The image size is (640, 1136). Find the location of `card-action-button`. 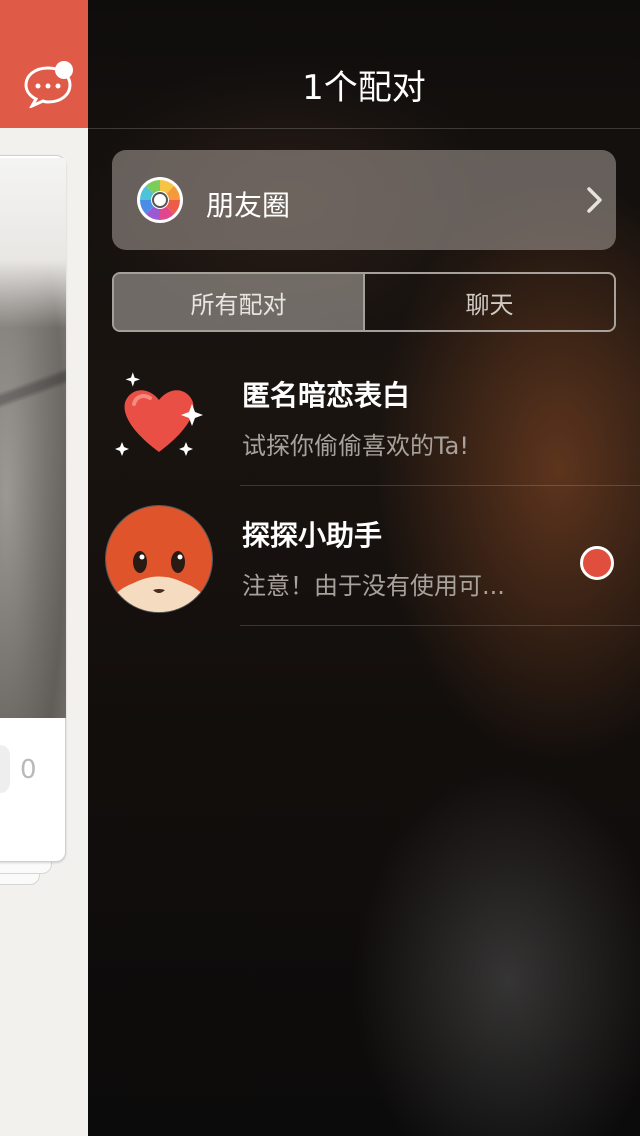

card-action-button is located at coordinates (5, 769).